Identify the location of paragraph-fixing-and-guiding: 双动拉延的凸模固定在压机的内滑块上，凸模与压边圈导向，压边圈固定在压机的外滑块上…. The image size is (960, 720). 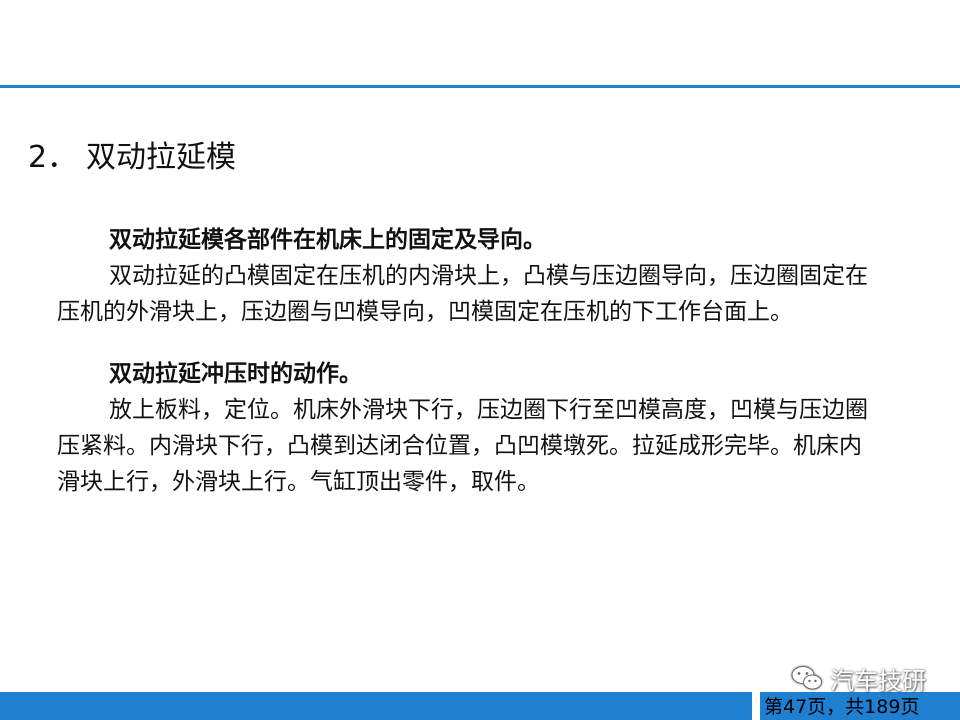
(462, 294).